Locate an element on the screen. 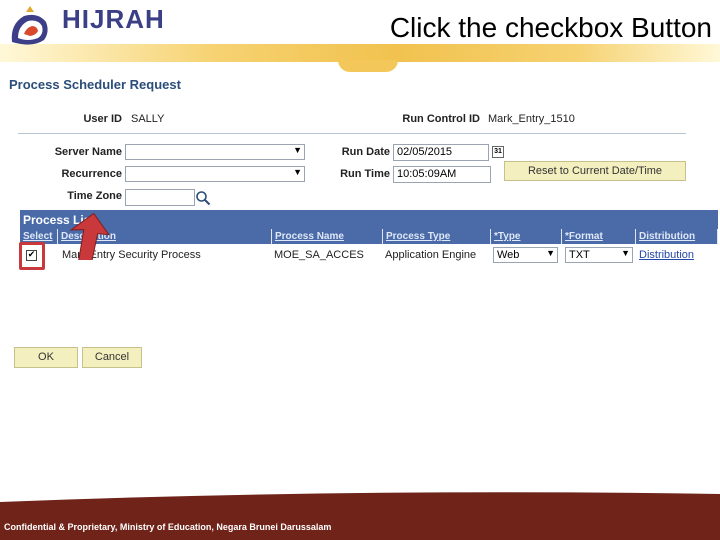 This screenshot has width=720, height=540. recurrence-select: ▼ is located at coordinates (215, 174).